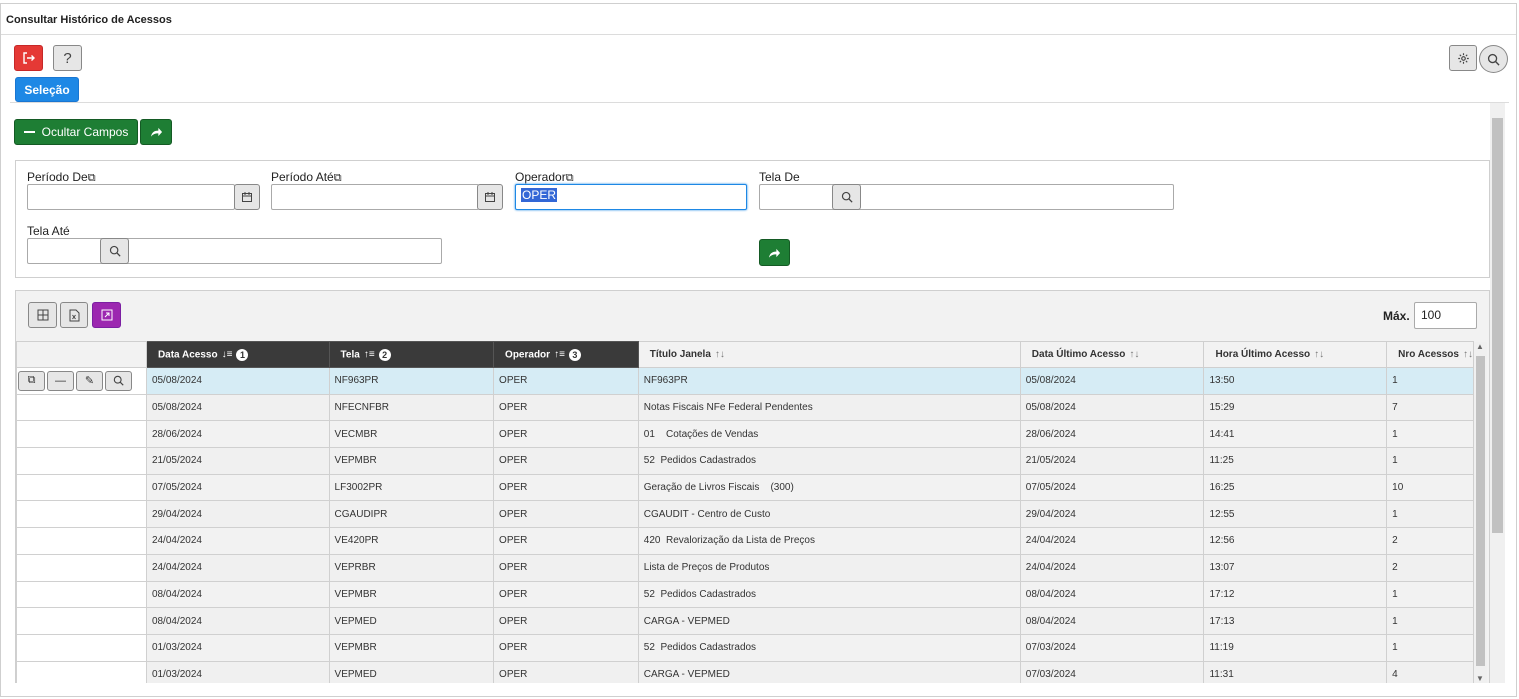 The image size is (1519, 699). I want to click on cell-data-acesso: 29/04/2024, so click(237, 514).